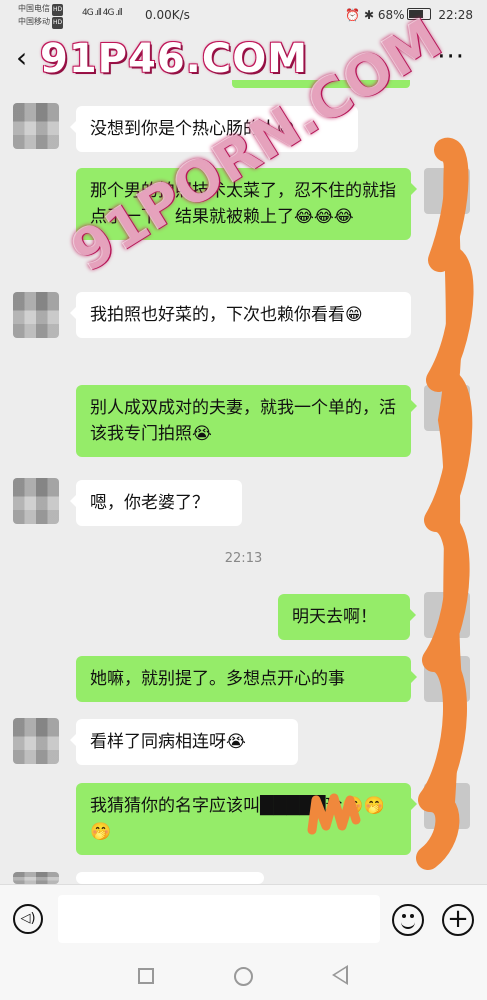 The height and width of the screenshot is (1000, 487). What do you see at coordinates (41, 16) in the screenshot?
I see `carrier-info: 中国电信 HD 中国移动 HD` at bounding box center [41, 16].